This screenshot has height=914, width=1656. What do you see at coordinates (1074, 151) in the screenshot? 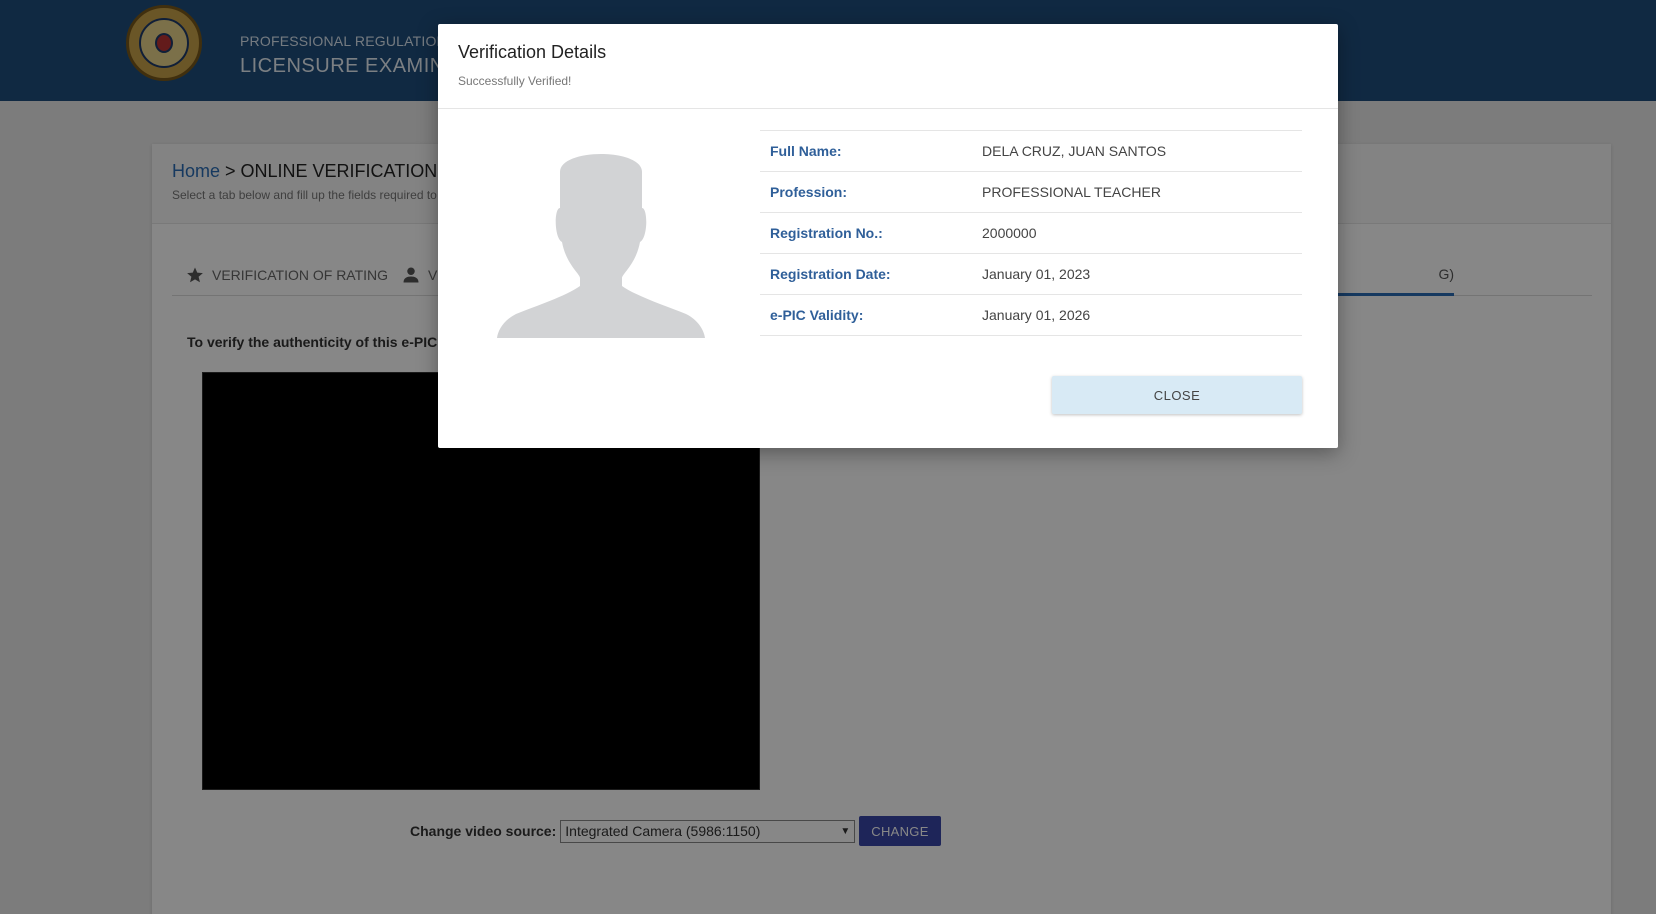
I see `detail-value: DELA CRUZ, JUAN SANTOS` at bounding box center [1074, 151].